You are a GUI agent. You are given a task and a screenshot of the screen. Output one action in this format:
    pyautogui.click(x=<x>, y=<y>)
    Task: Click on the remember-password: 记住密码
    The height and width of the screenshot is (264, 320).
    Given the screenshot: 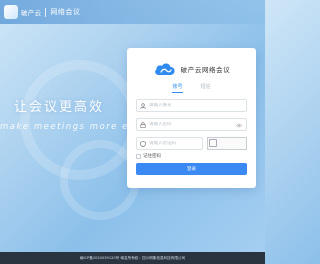 What is the action you would take?
    pyautogui.click(x=148, y=156)
    